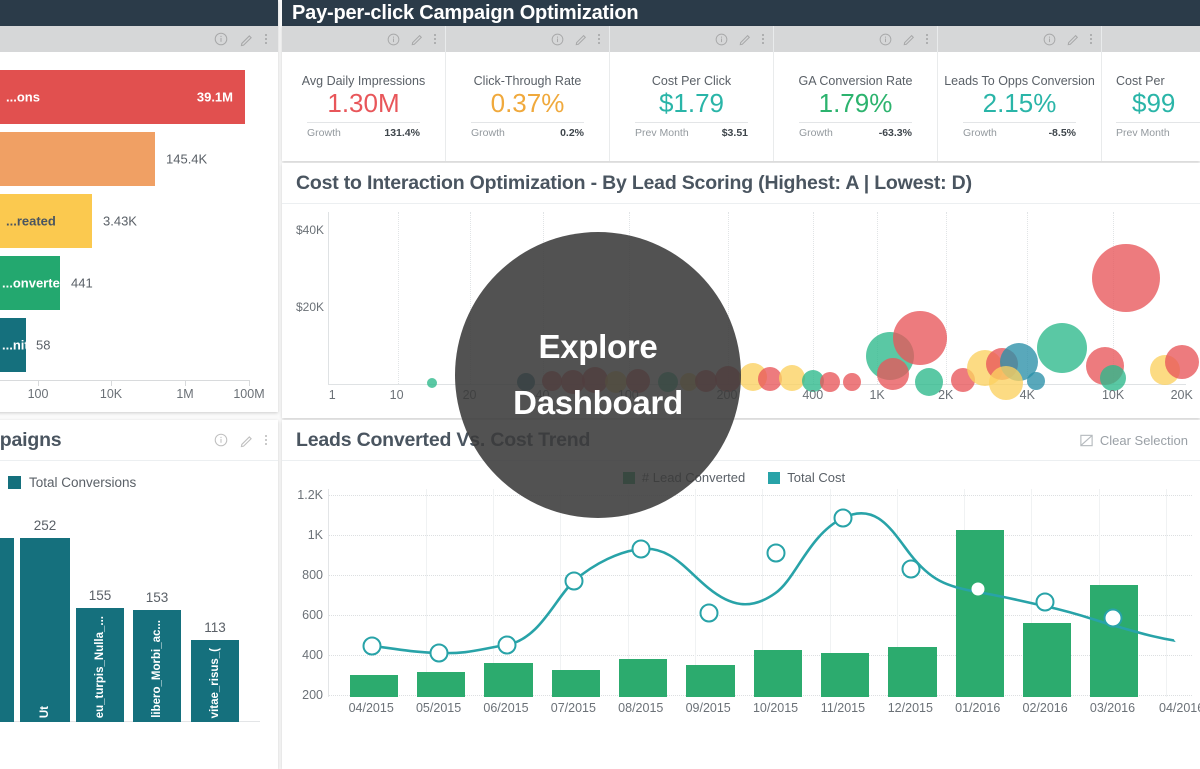 This screenshot has width=1200, height=769. What do you see at coordinates (910, 708) in the screenshot?
I see `x-tick: 12/2015` at bounding box center [910, 708].